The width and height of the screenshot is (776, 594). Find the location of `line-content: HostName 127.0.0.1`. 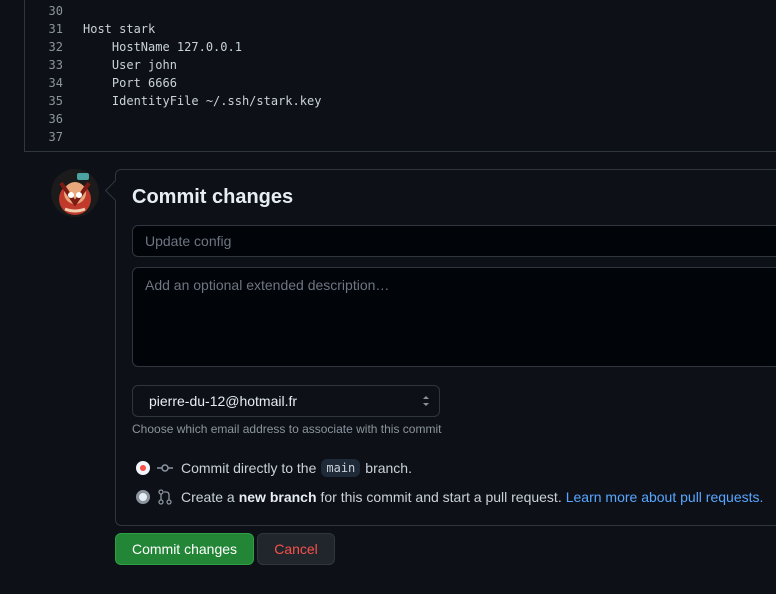

line-content: HostName 127.0.0.1 is located at coordinates (162, 47).